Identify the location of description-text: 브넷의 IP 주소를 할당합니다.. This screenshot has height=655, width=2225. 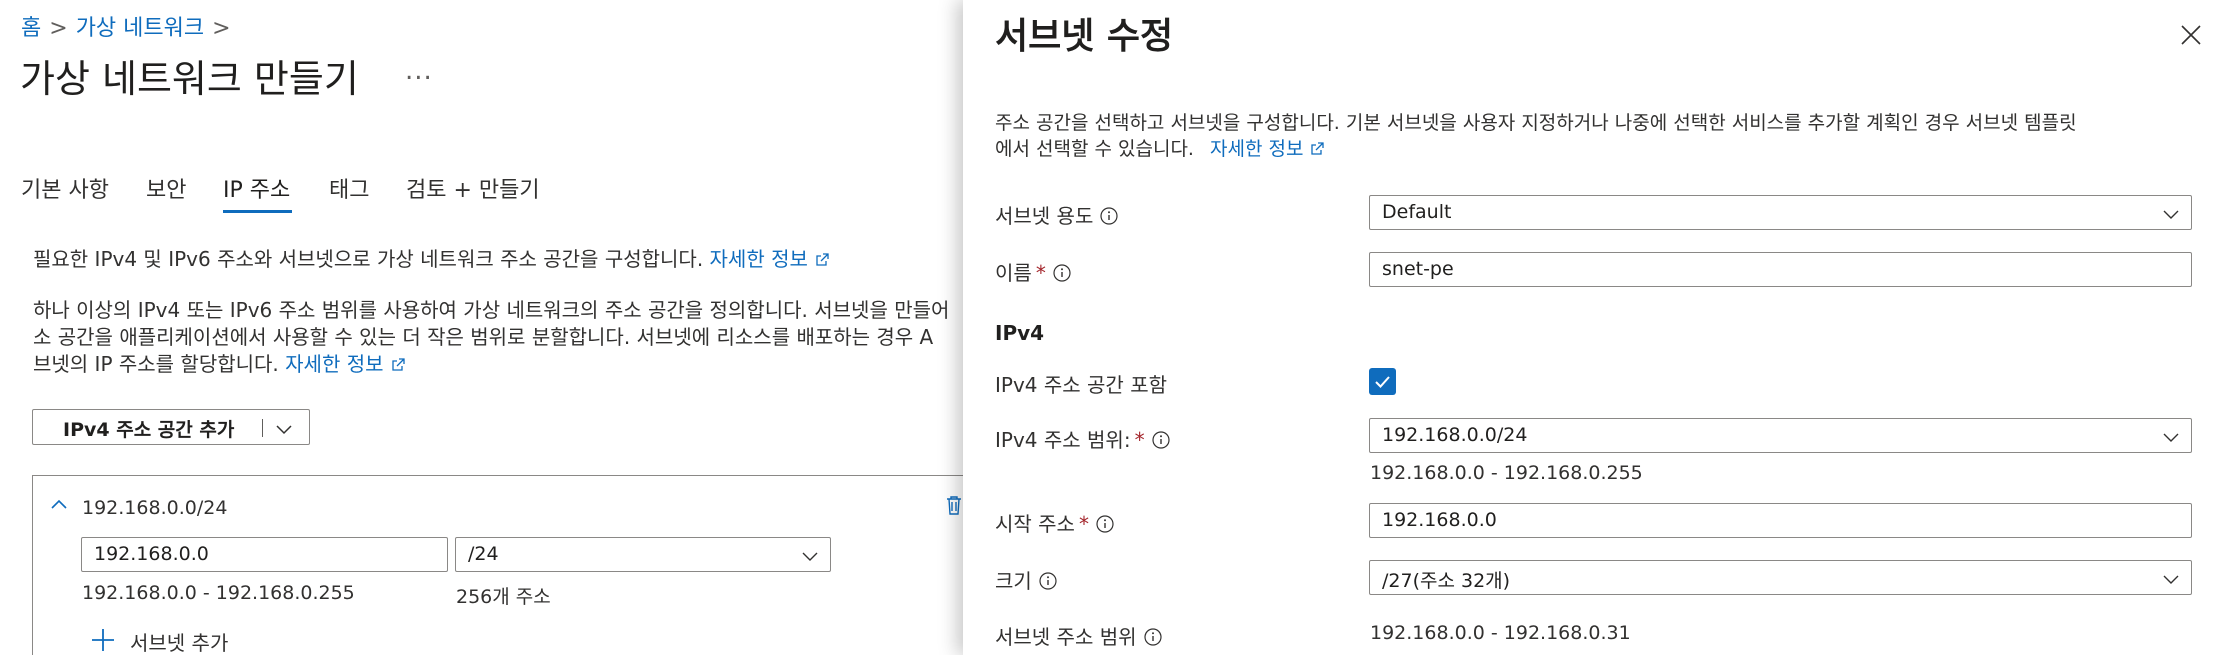
(156, 364).